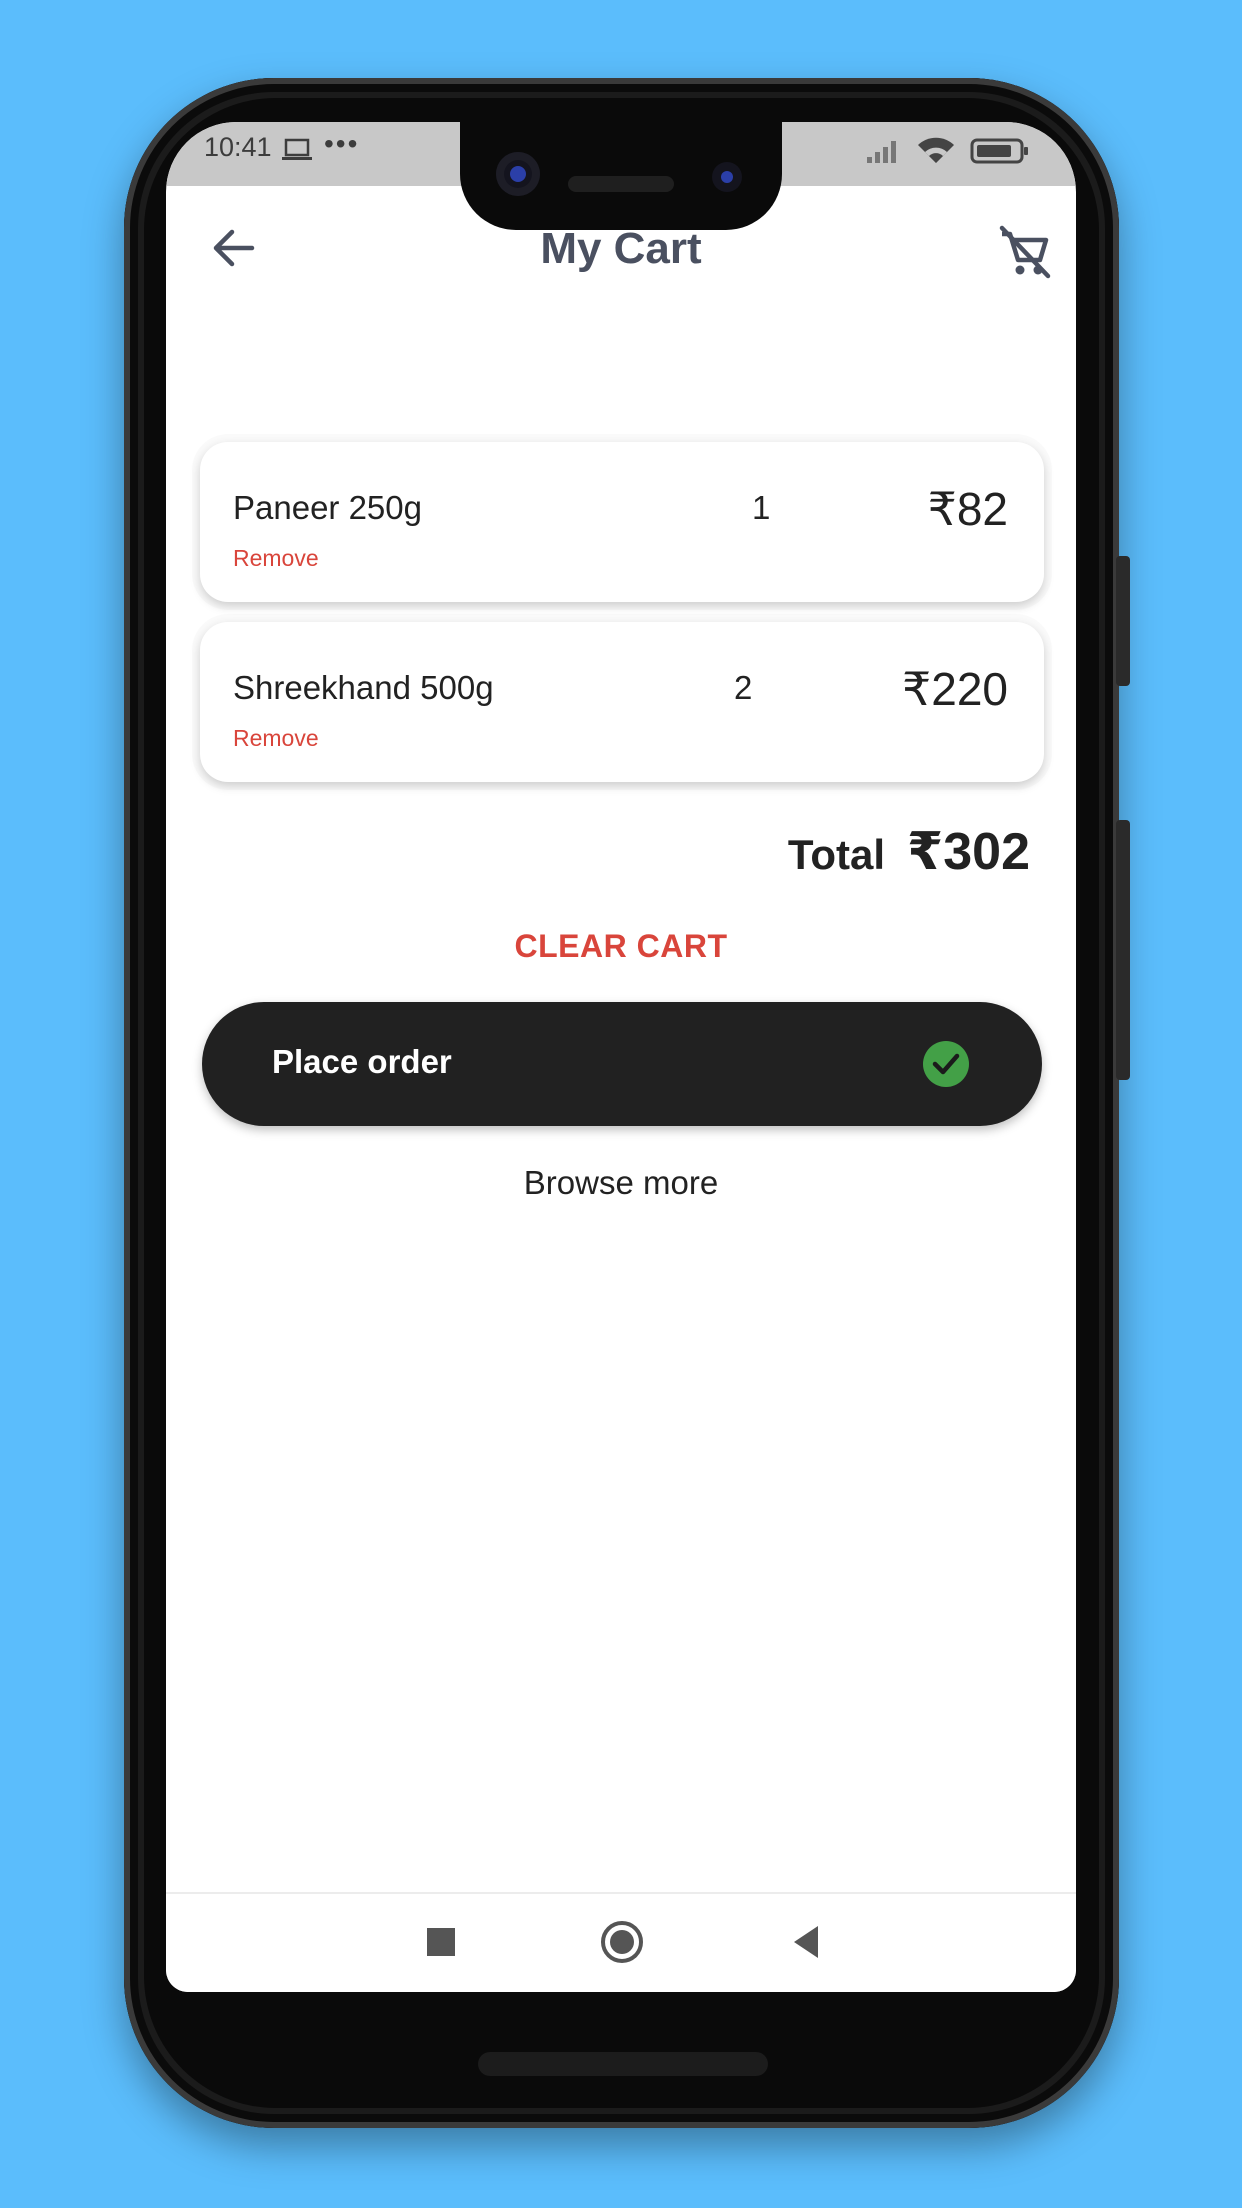  I want to click on total-row: Total ₹302, so click(909, 852).